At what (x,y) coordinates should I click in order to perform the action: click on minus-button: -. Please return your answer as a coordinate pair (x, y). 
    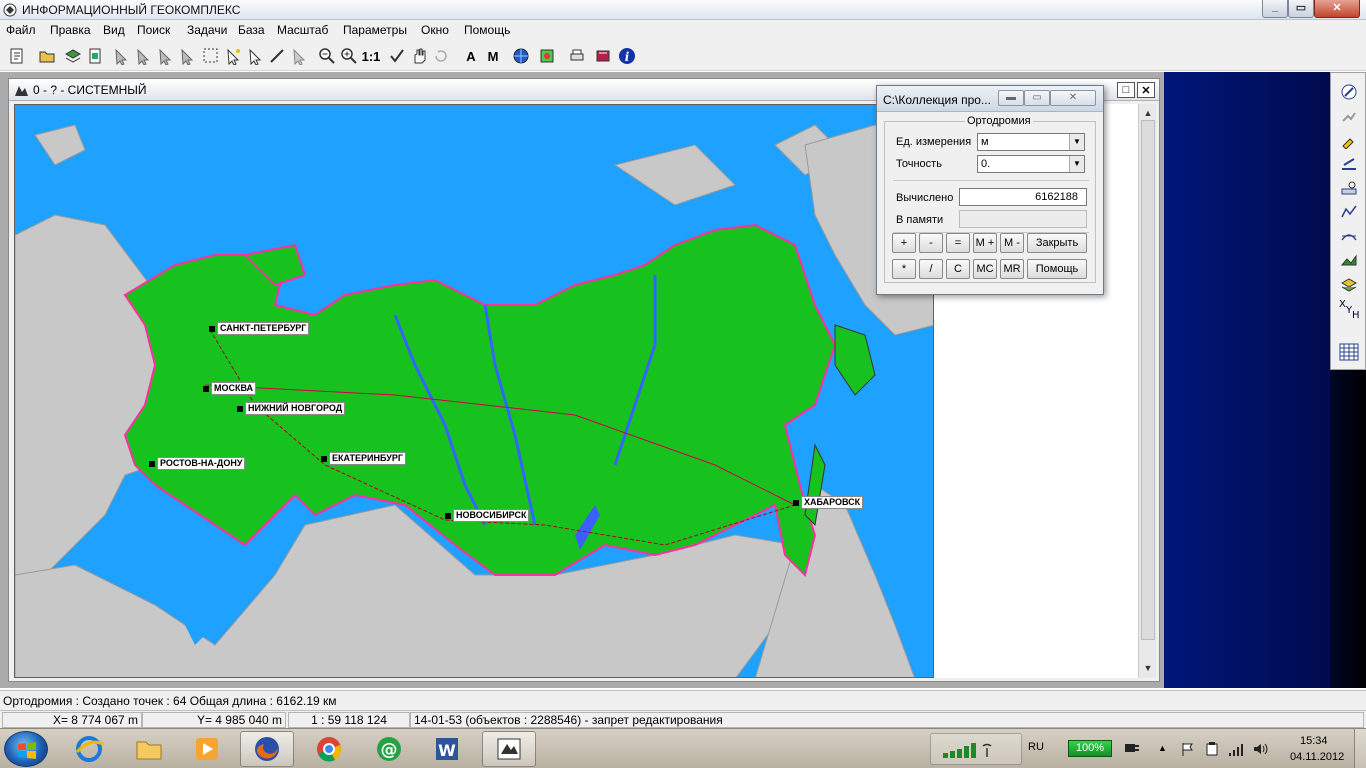
    Looking at the image, I should click on (931, 243).